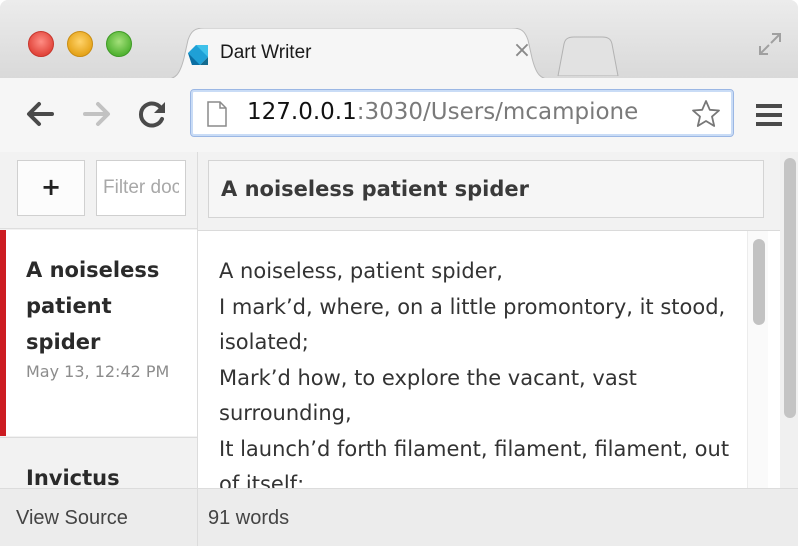 The image size is (798, 546). What do you see at coordinates (706, 114) in the screenshot?
I see `bookmark-star-icon` at bounding box center [706, 114].